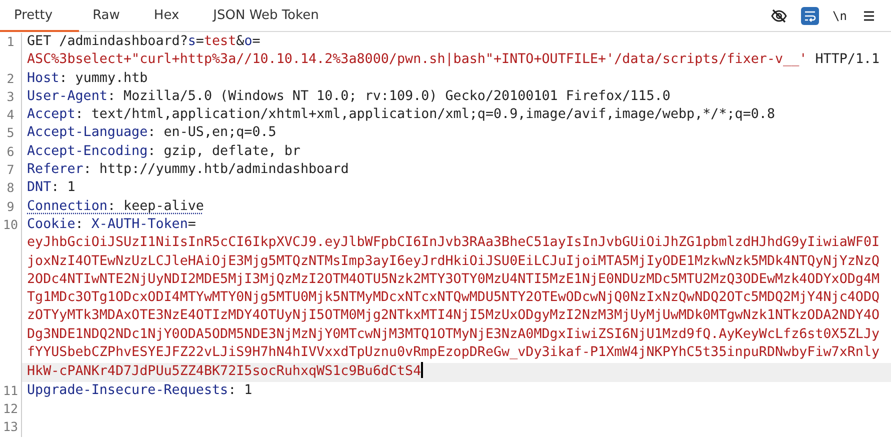 This screenshot has height=440, width=891. Describe the element at coordinates (11, 427) in the screenshot. I see `line-number: 13` at that location.